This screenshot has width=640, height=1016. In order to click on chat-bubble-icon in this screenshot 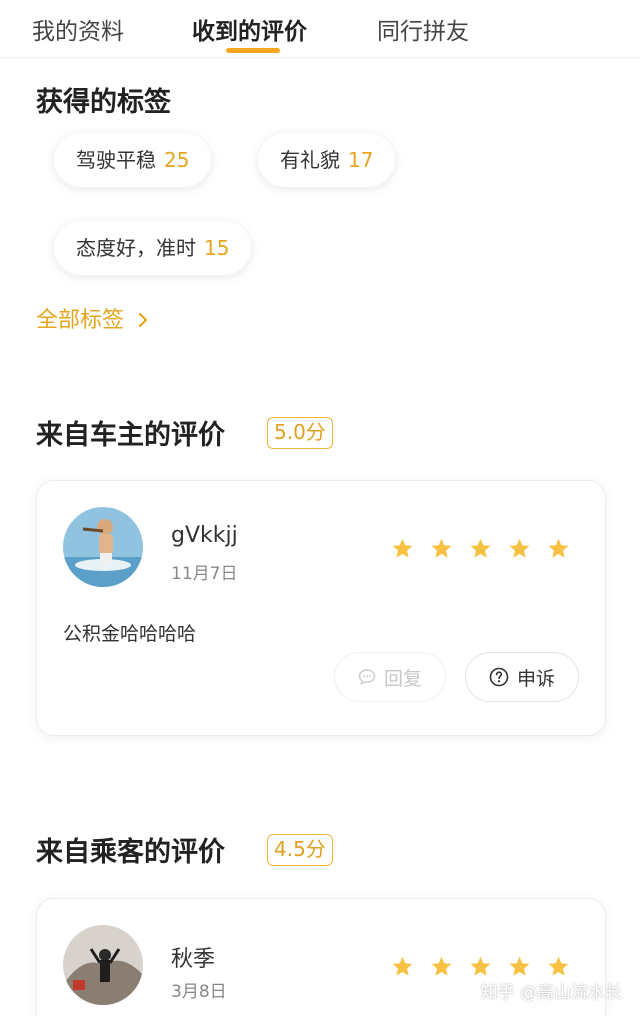, I will do `click(367, 677)`.